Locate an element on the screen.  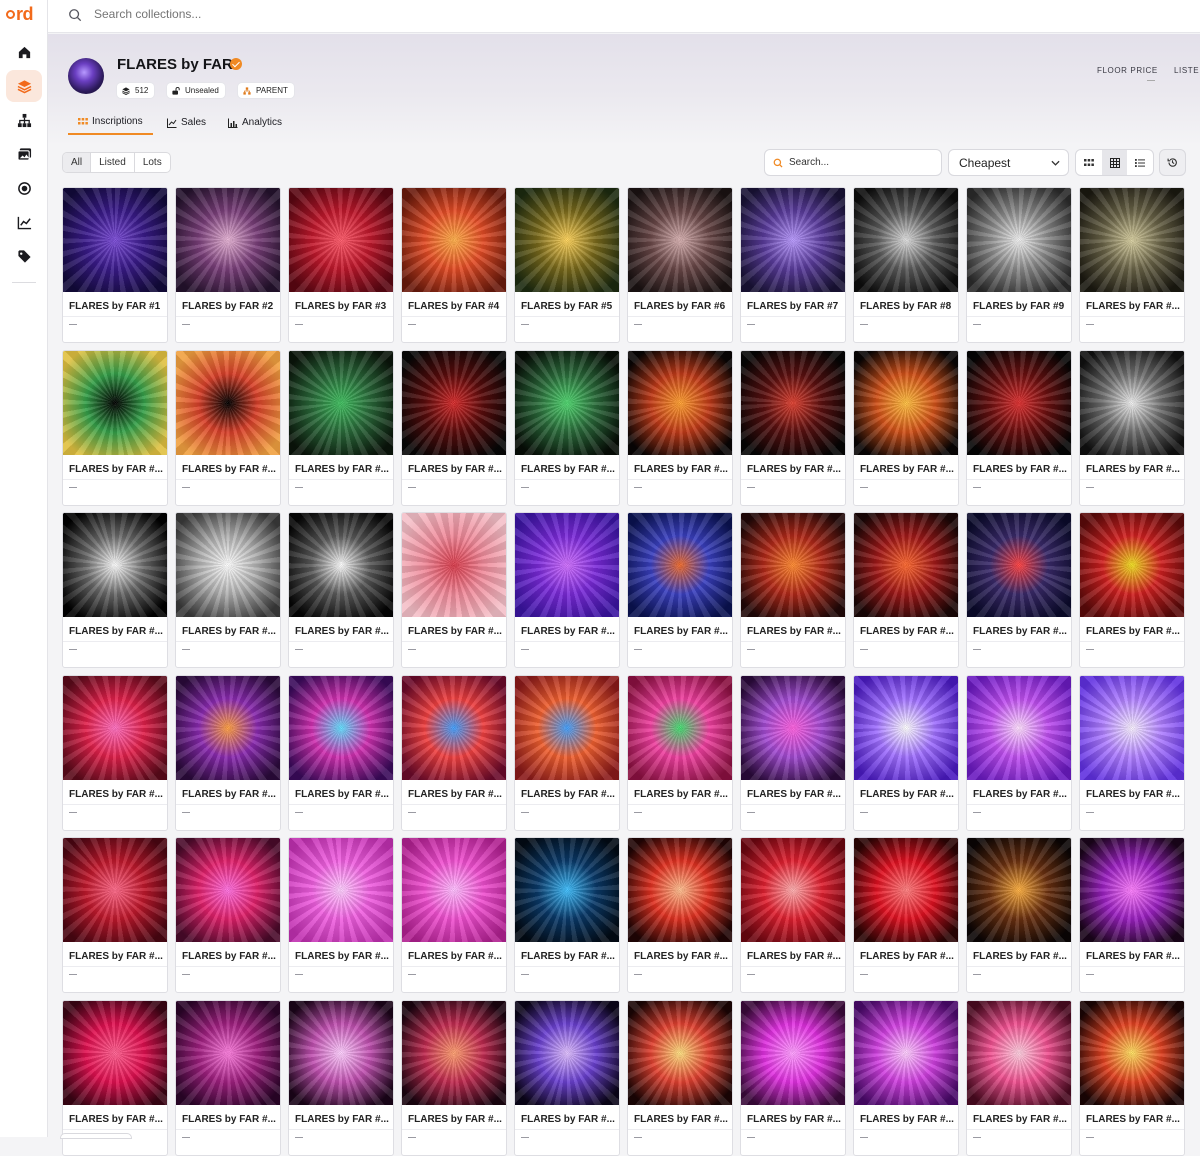
inscription-card: FLARES by FAR #7 is located at coordinates (793, 265).